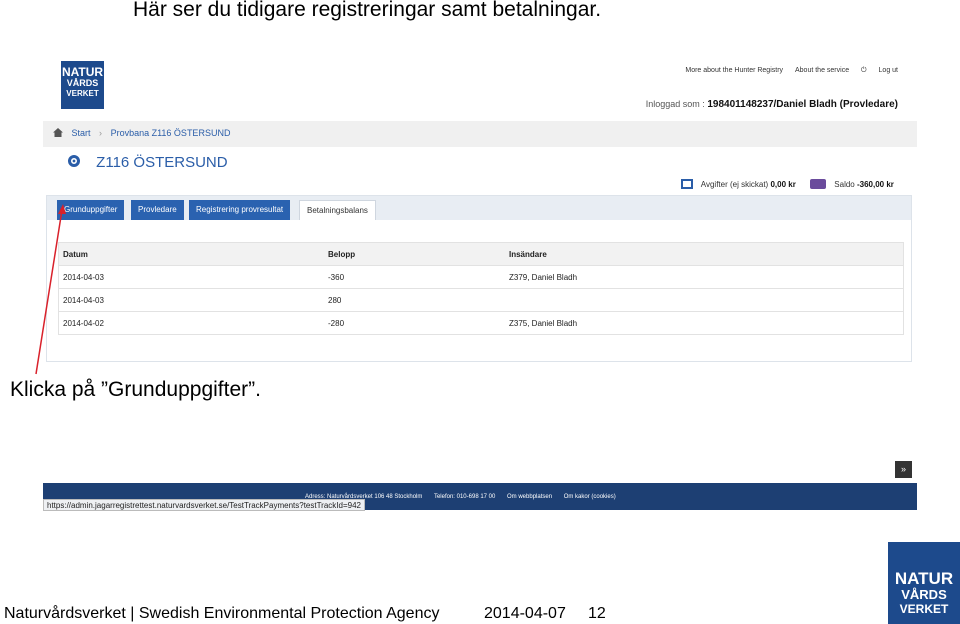  I want to click on slide-page-number: 12, so click(597, 613).